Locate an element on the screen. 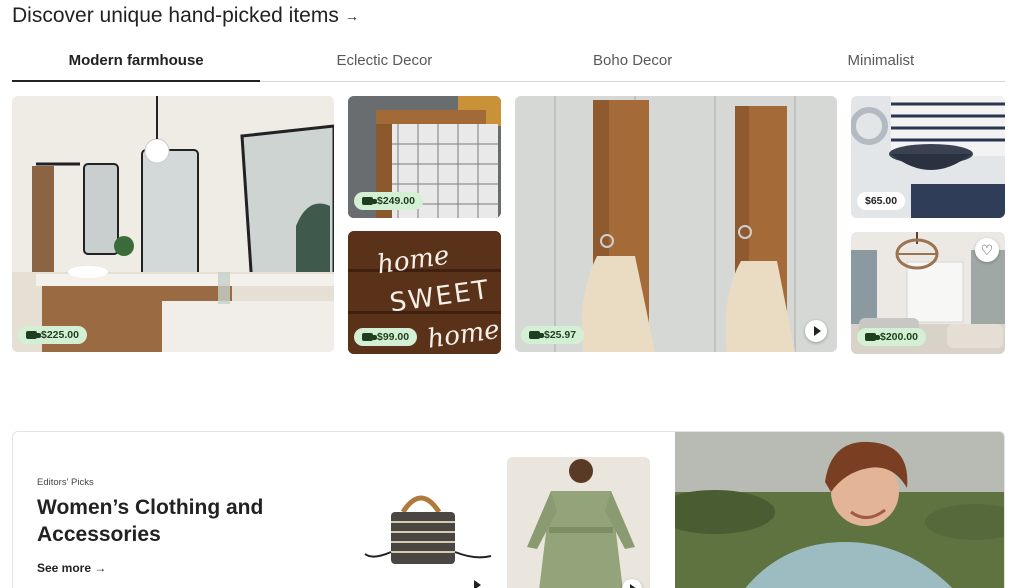 Image resolution: width=1024 pixels, height=588 pixels. see-more-link: See more → is located at coordinates (71, 568).